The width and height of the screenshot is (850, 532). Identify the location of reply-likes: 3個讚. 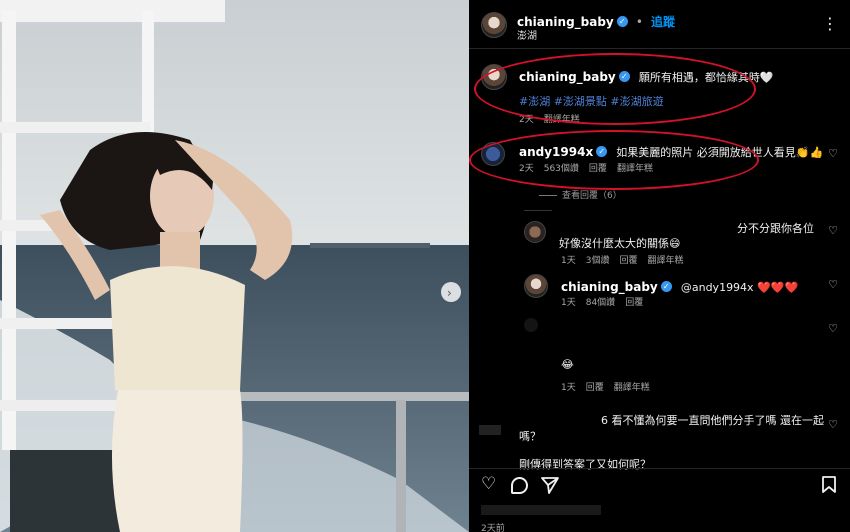
(598, 261).